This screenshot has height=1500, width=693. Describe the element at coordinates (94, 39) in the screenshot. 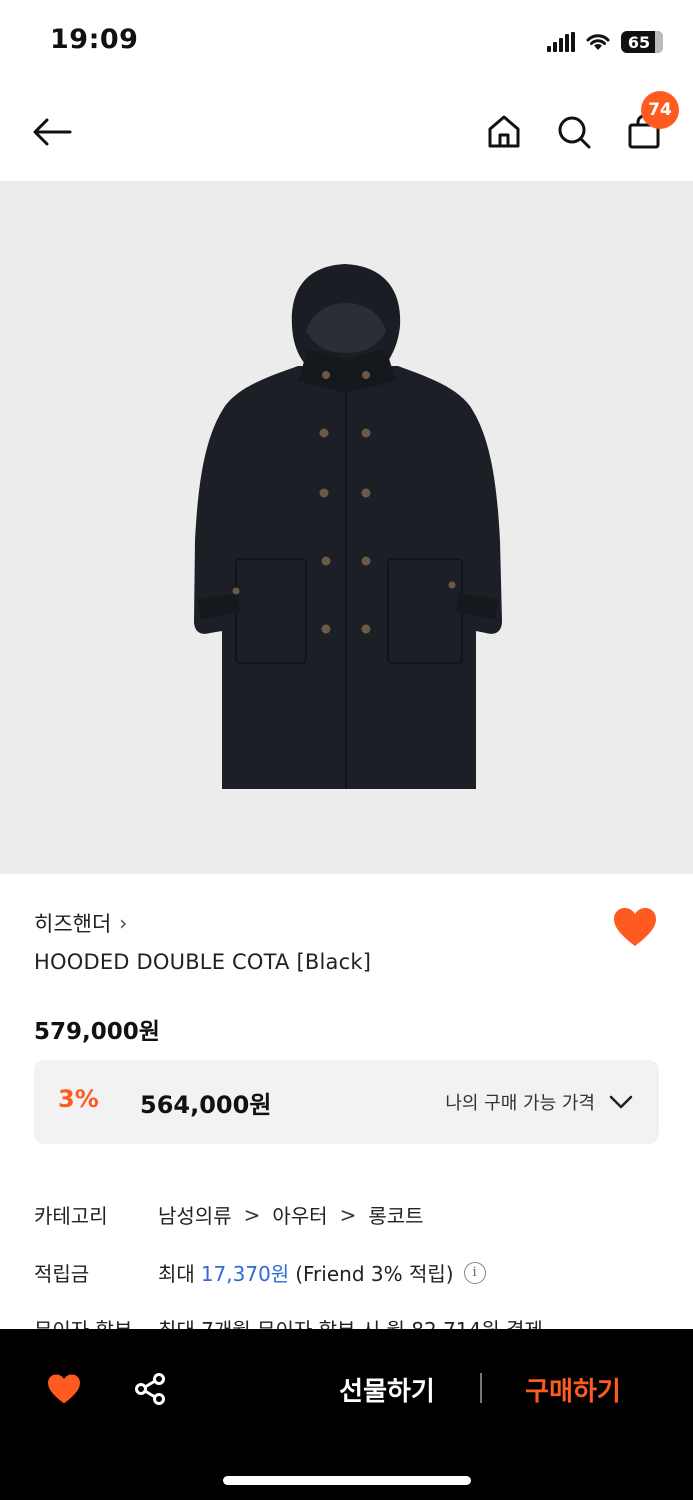

I see `status-time: 19:09` at that location.